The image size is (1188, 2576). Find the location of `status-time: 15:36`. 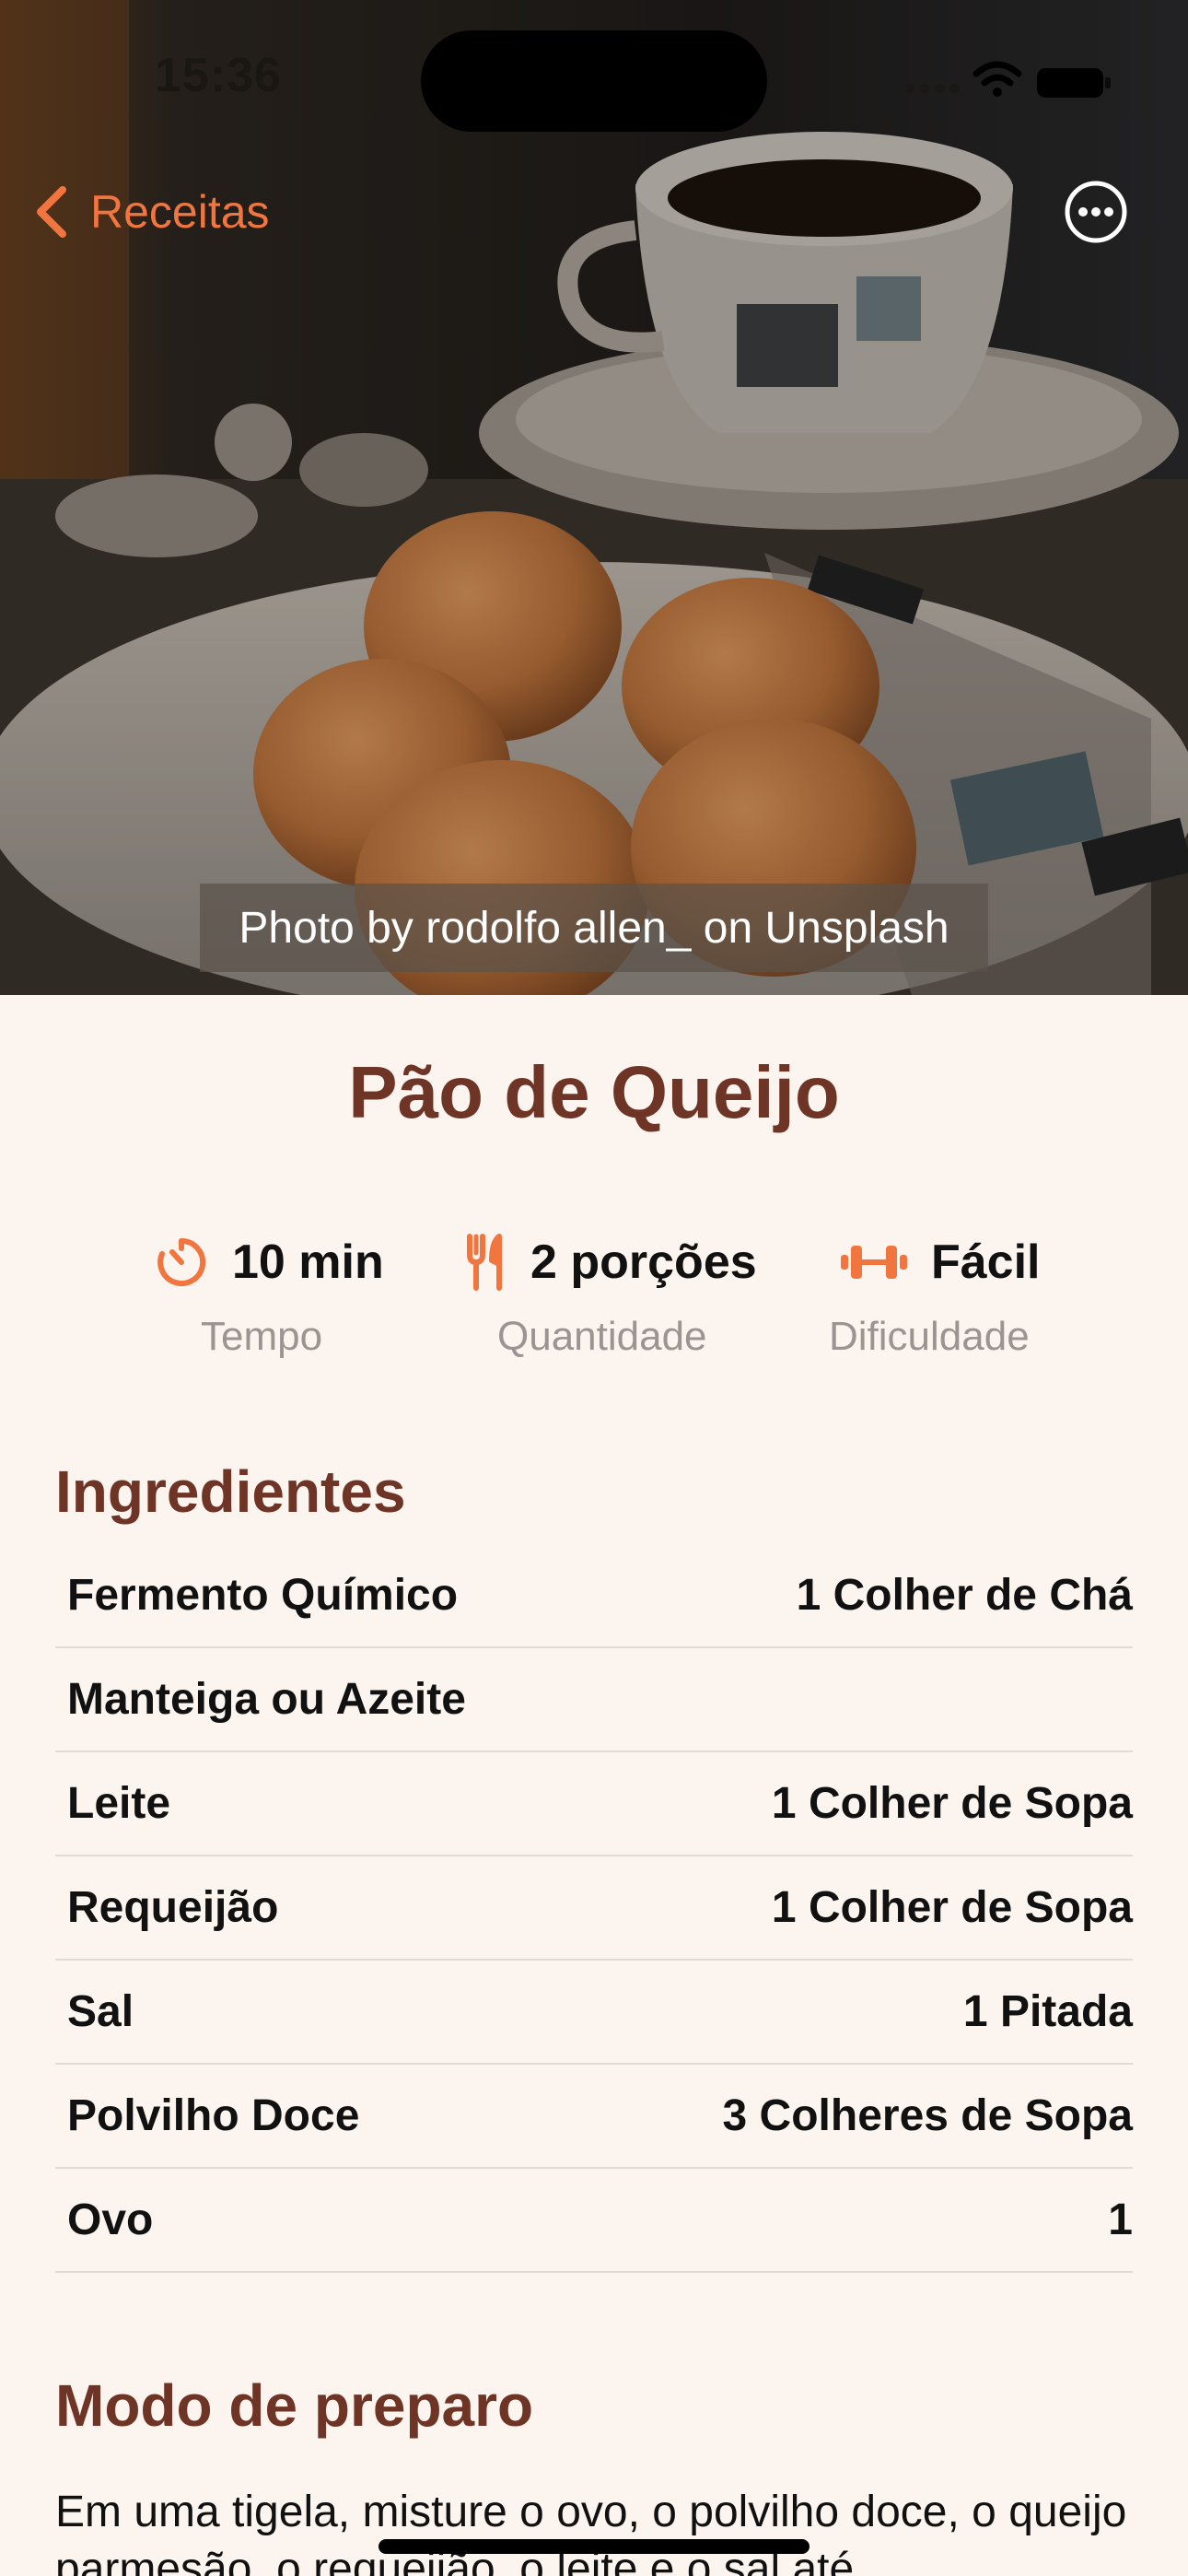

status-time: 15:36 is located at coordinates (218, 75).